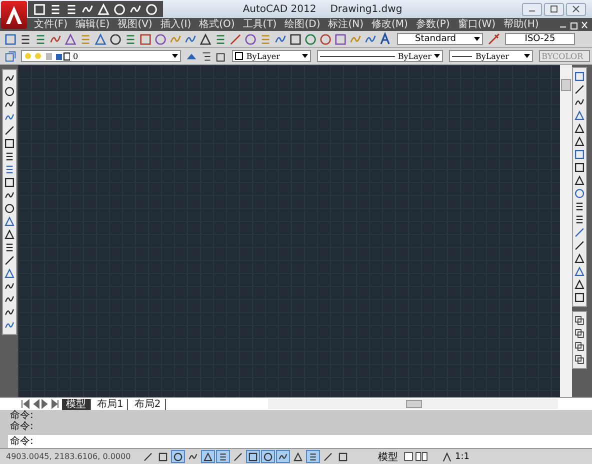 This screenshot has width=592, height=464. I want to click on menu-item: 窗口(W), so click(477, 24).